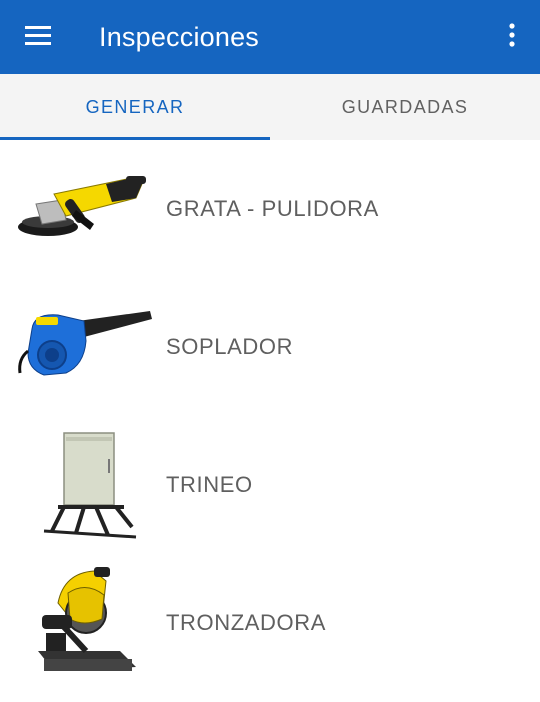 The image size is (540, 702). I want to click on electrical-cabinet-sled-image, so click(84, 485).